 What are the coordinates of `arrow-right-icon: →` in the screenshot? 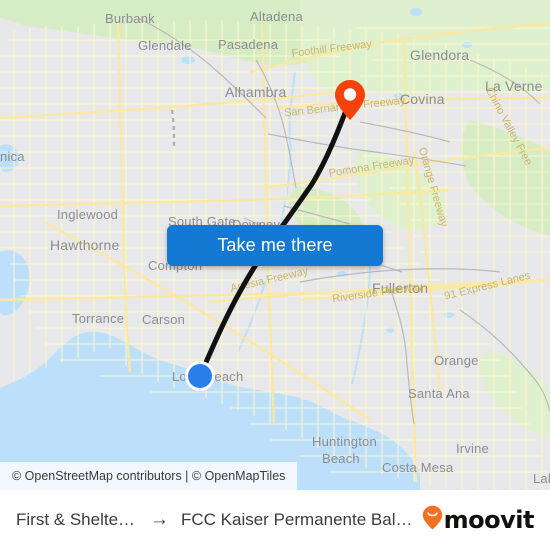 It's located at (159, 519).